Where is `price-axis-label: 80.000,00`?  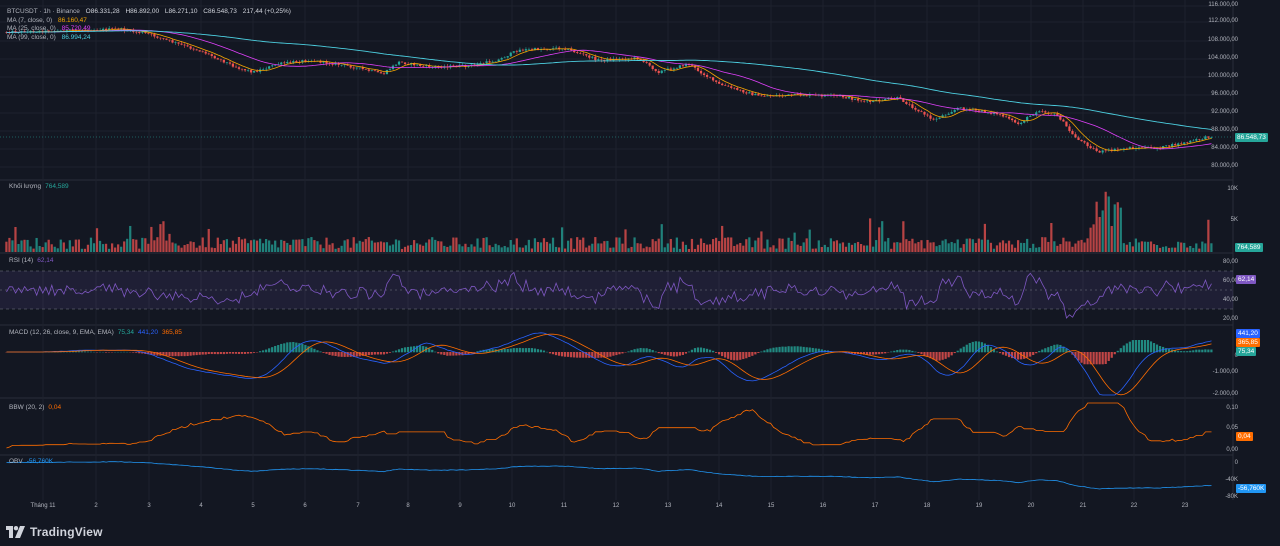
price-axis-label: 80.000,00 is located at coordinates (1224, 166).